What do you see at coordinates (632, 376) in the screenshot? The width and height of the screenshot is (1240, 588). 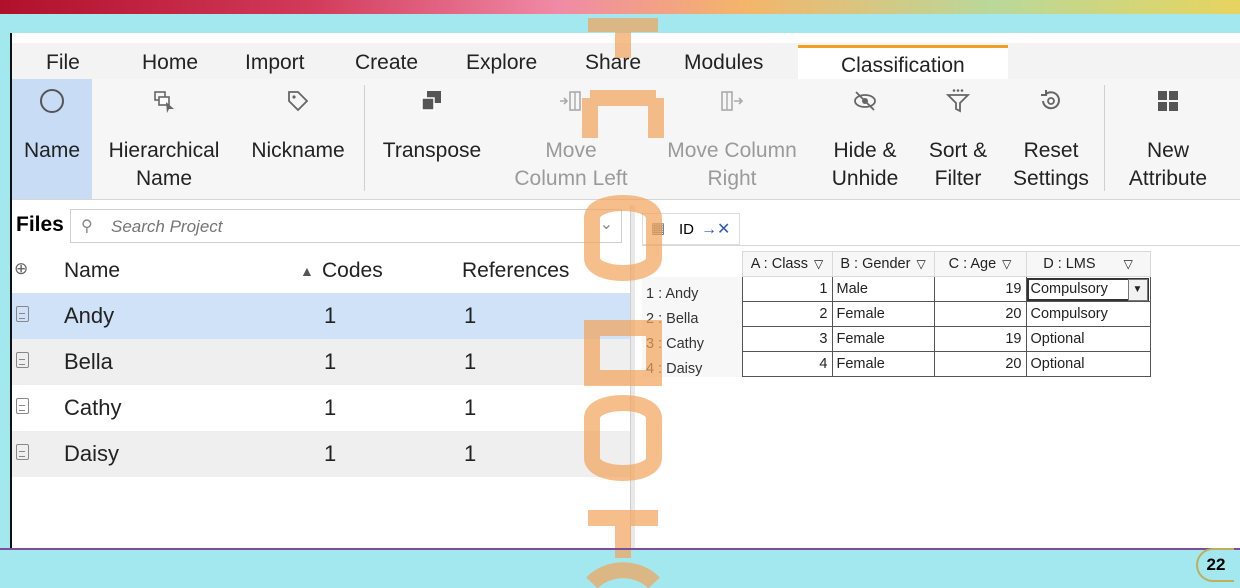 I see `pane-splitter` at bounding box center [632, 376].